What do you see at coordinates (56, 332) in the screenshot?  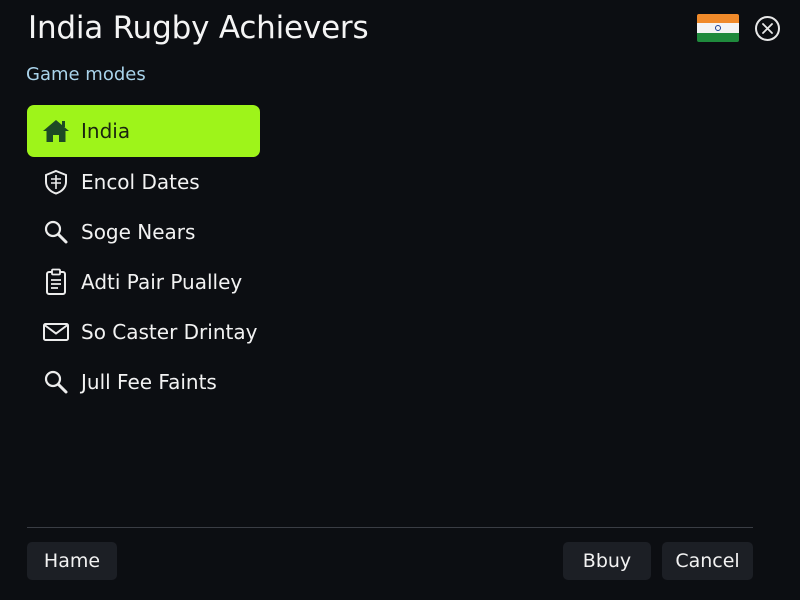 I see `mail-icon` at bounding box center [56, 332].